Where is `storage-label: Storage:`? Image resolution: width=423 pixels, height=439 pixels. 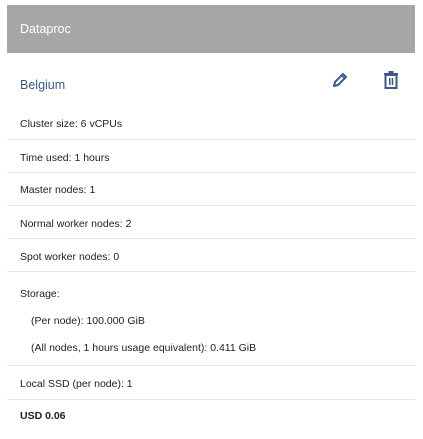 storage-label: Storage: is located at coordinates (40, 294).